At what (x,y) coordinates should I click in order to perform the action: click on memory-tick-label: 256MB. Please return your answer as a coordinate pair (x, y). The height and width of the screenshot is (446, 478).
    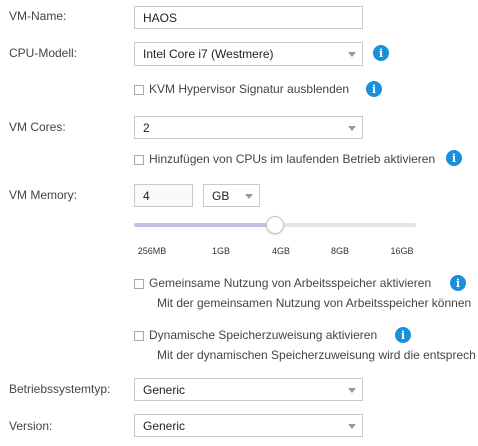
    Looking at the image, I should click on (152, 251).